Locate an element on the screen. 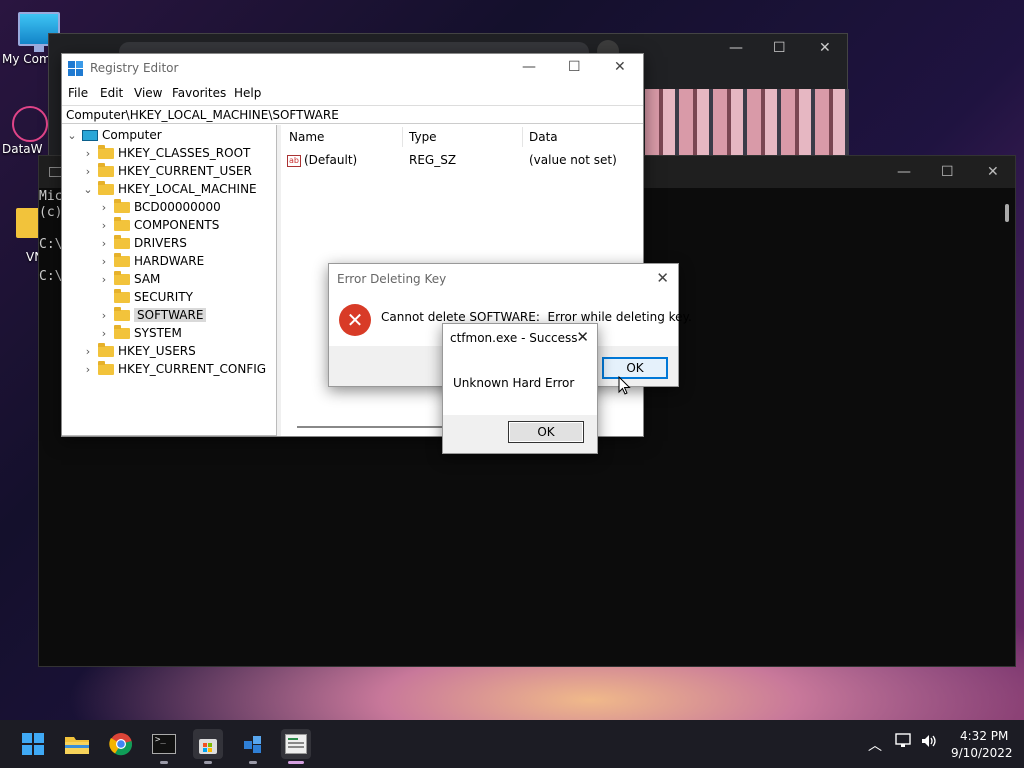 This screenshot has height=768, width=1024. mouse-cursor-icon is located at coordinates (624, 385).